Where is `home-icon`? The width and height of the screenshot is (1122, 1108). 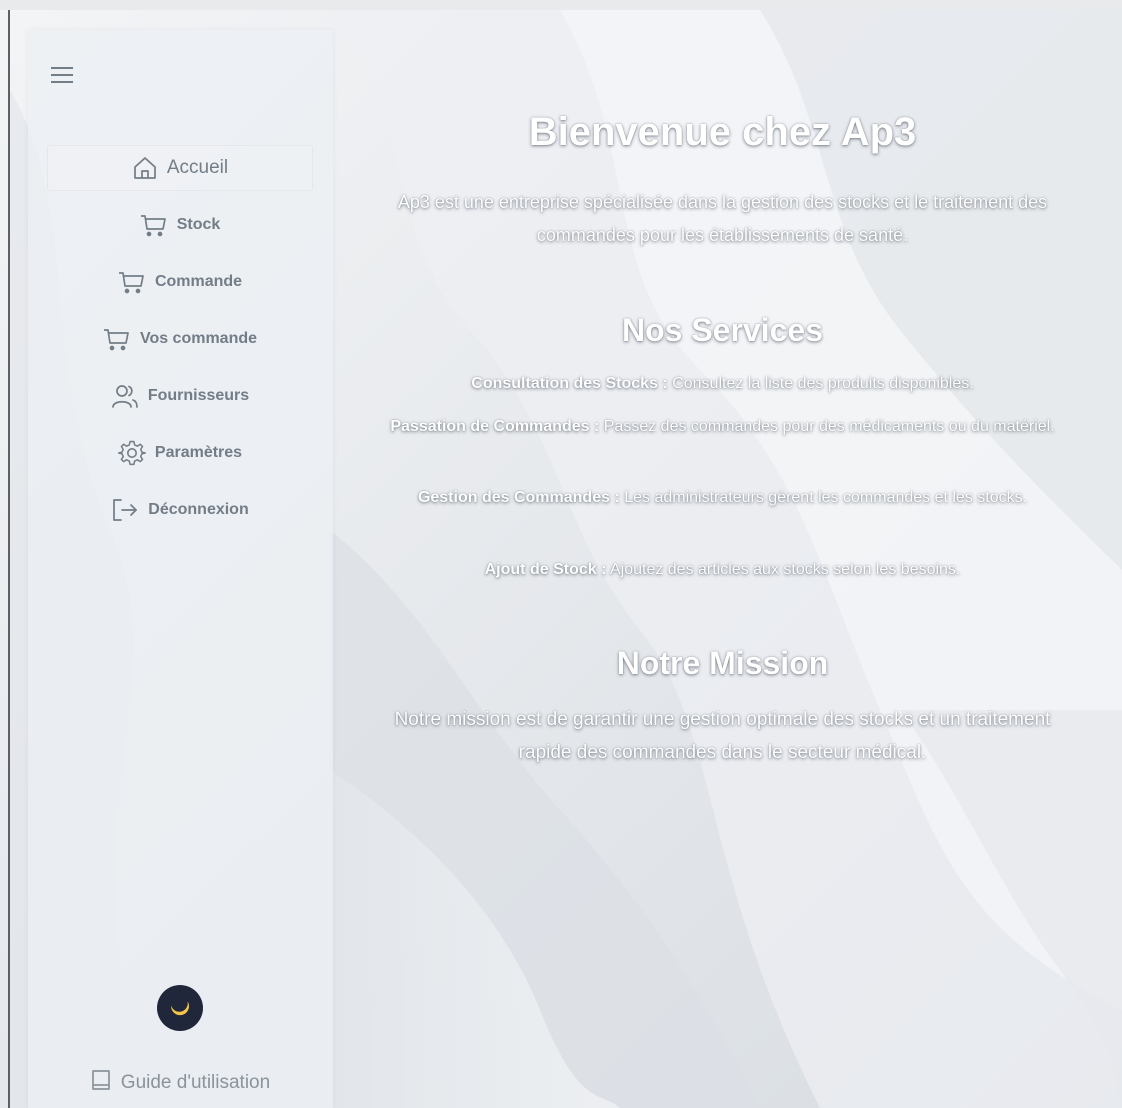
home-icon is located at coordinates (145, 168).